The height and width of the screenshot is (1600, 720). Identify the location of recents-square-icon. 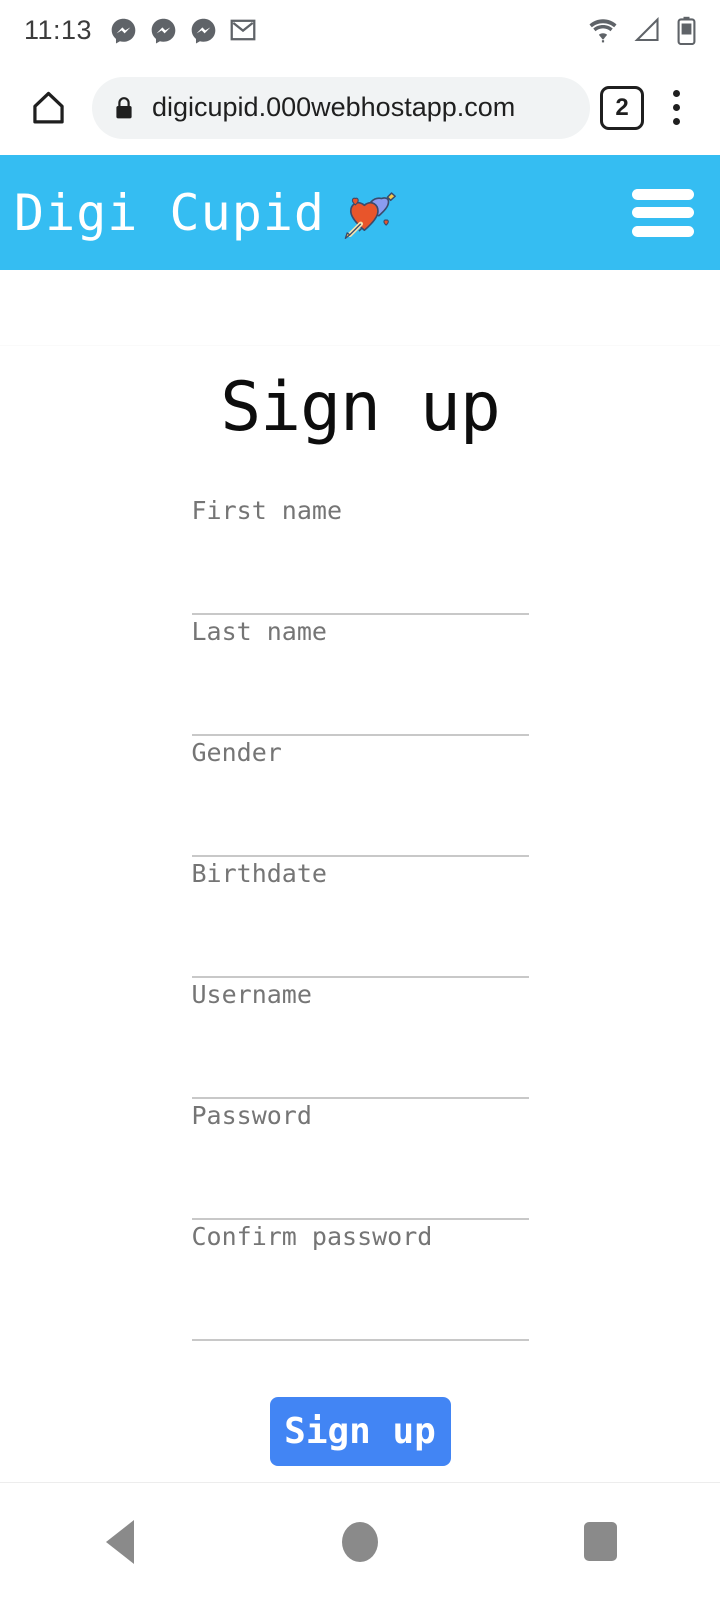
(600, 1541).